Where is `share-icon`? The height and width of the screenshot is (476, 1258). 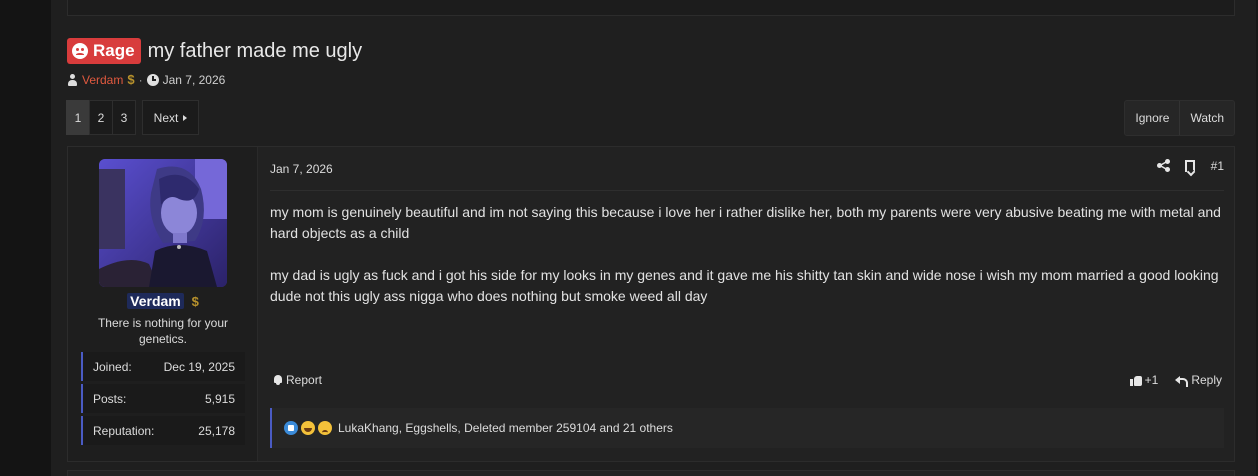 share-icon is located at coordinates (1163, 166).